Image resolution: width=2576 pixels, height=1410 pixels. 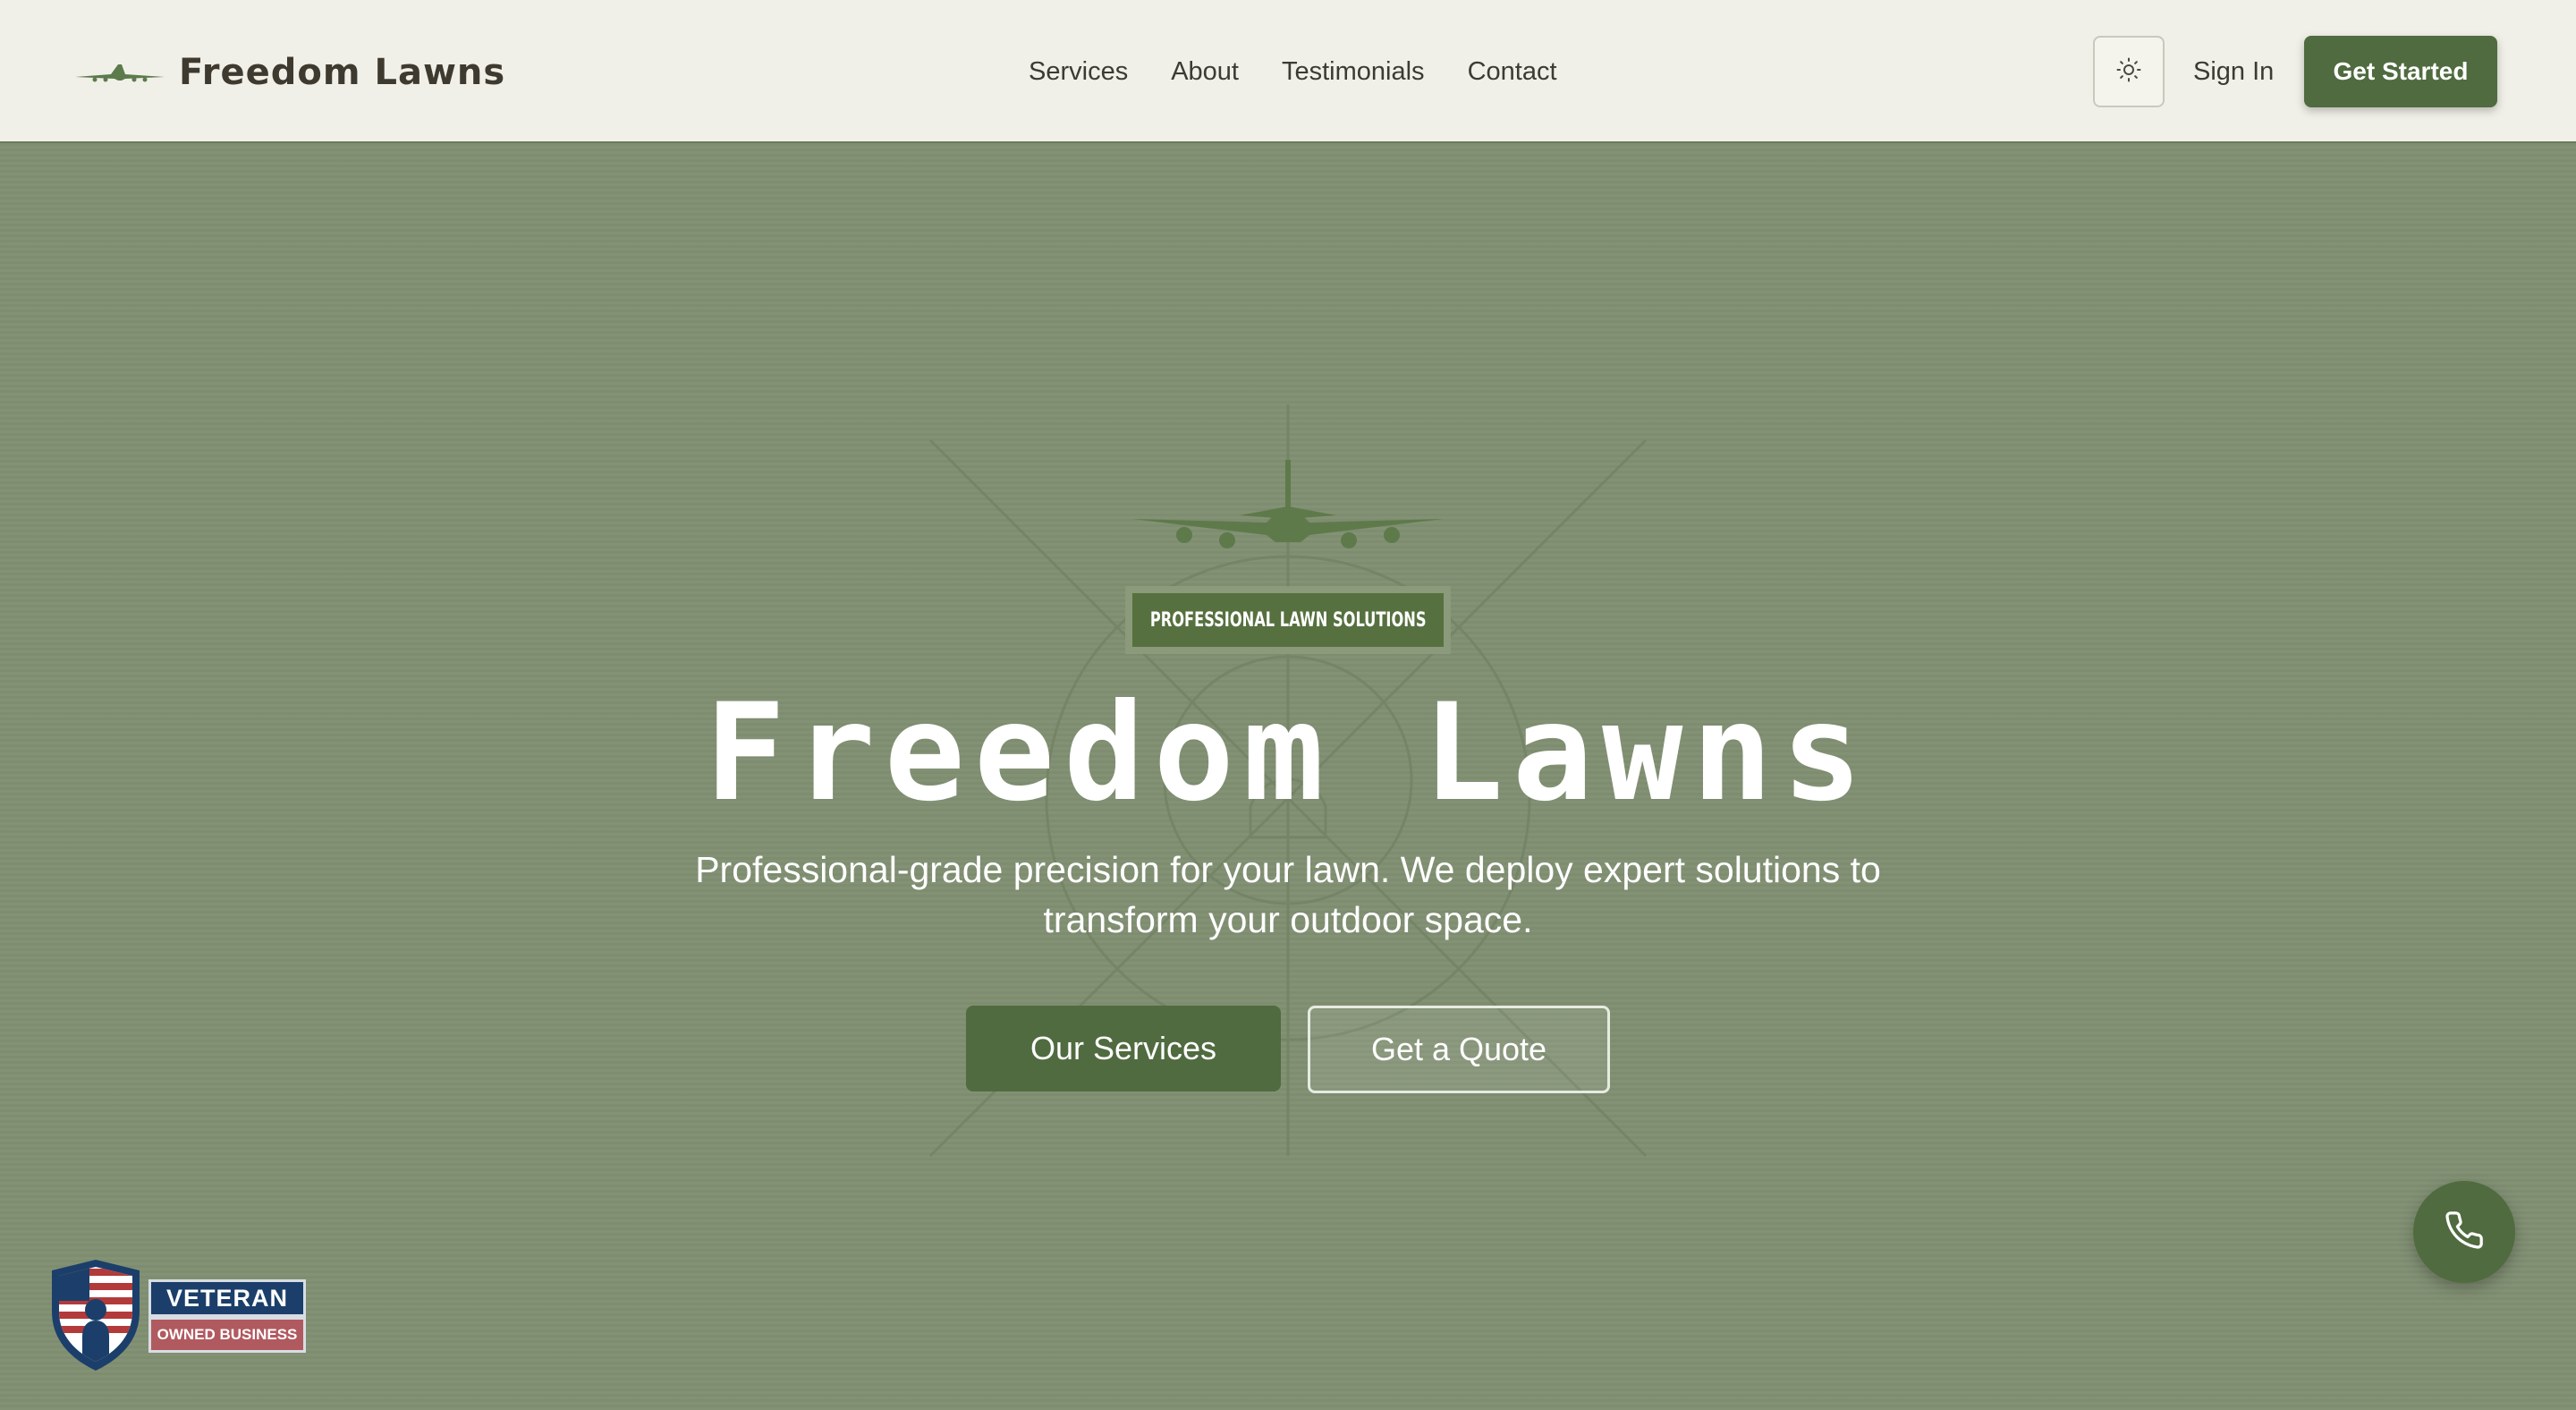 I want to click on brand-name: Freedom Lawns, so click(x=342, y=72).